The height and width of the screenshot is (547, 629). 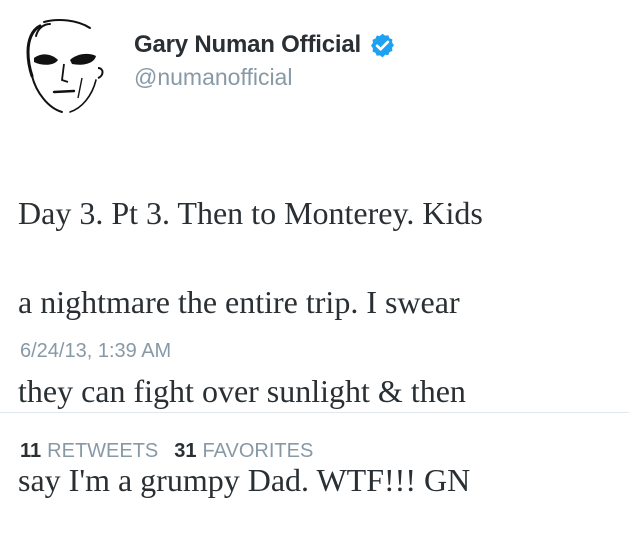 What do you see at coordinates (166, 451) in the screenshot?
I see `tweet-stats: 11 RETWEETS 31 FAVORITES` at bounding box center [166, 451].